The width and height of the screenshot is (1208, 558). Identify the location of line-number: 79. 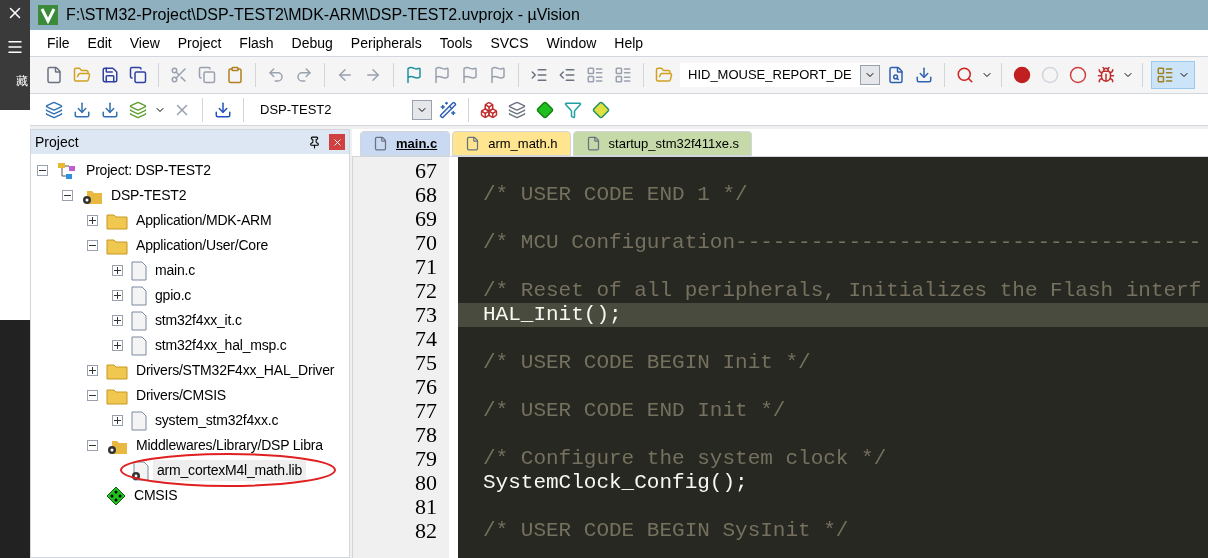
(426, 458).